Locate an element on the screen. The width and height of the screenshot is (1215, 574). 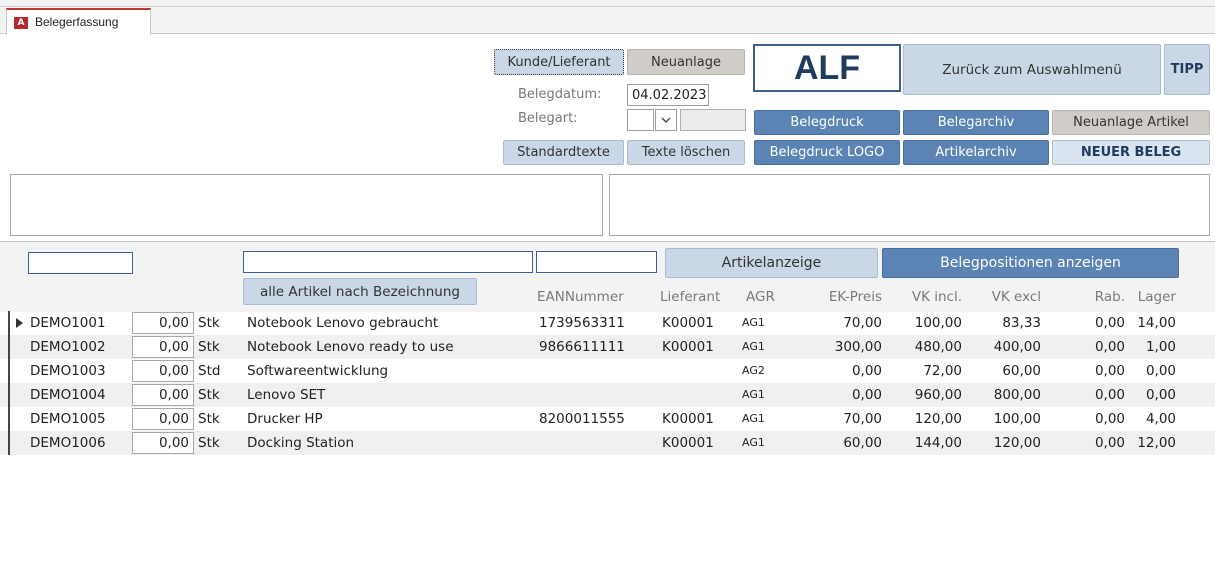
cell-vk-excl: 800,00 is located at coordinates (1017, 395).